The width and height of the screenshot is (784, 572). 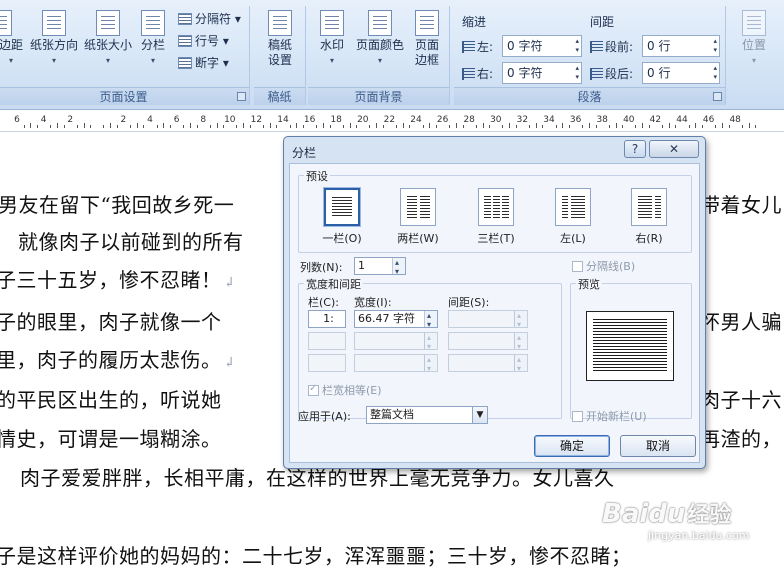 What do you see at coordinates (469, 120) in the screenshot?
I see `ruler-number: 28` at bounding box center [469, 120].